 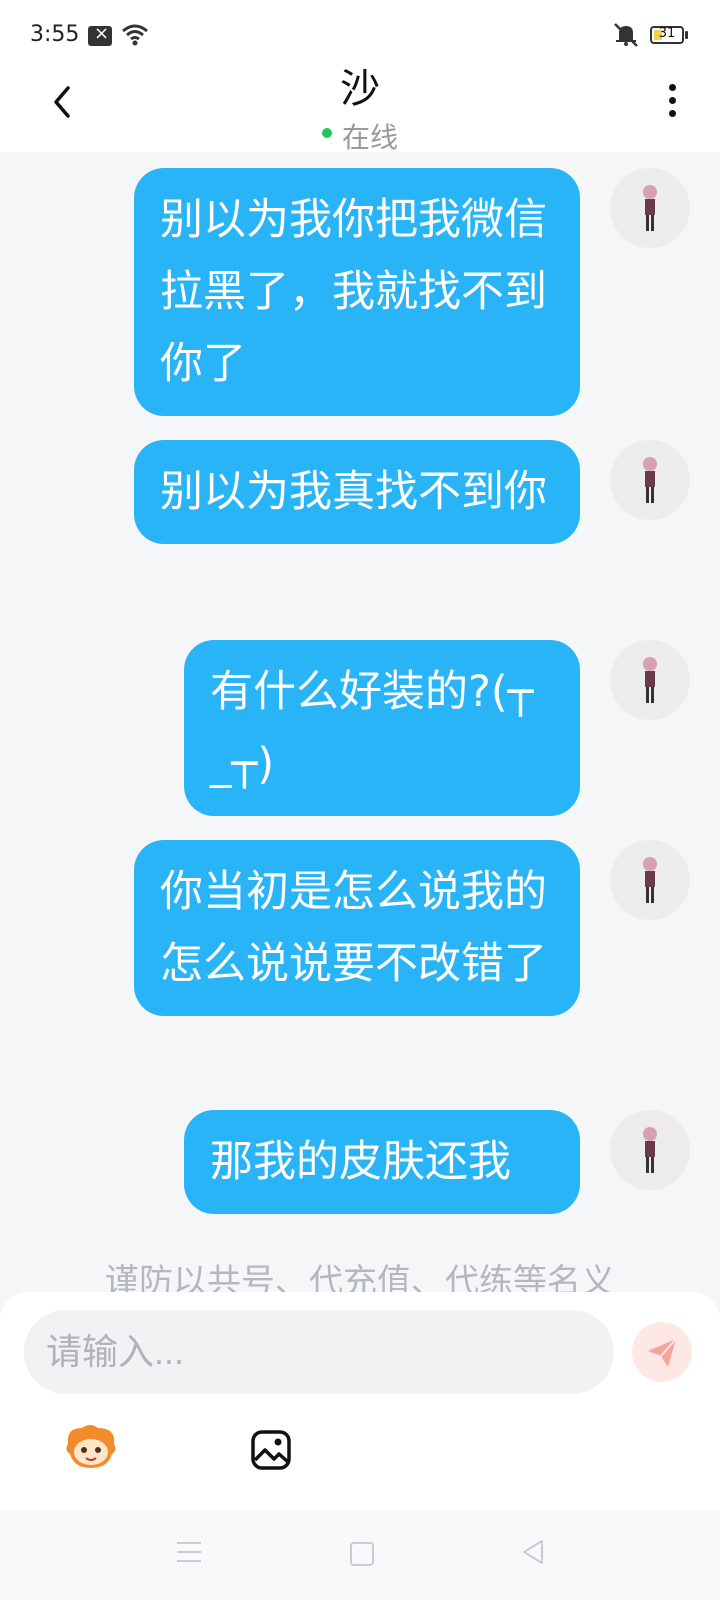 I want to click on page-title: 沙, so click(x=360, y=89).